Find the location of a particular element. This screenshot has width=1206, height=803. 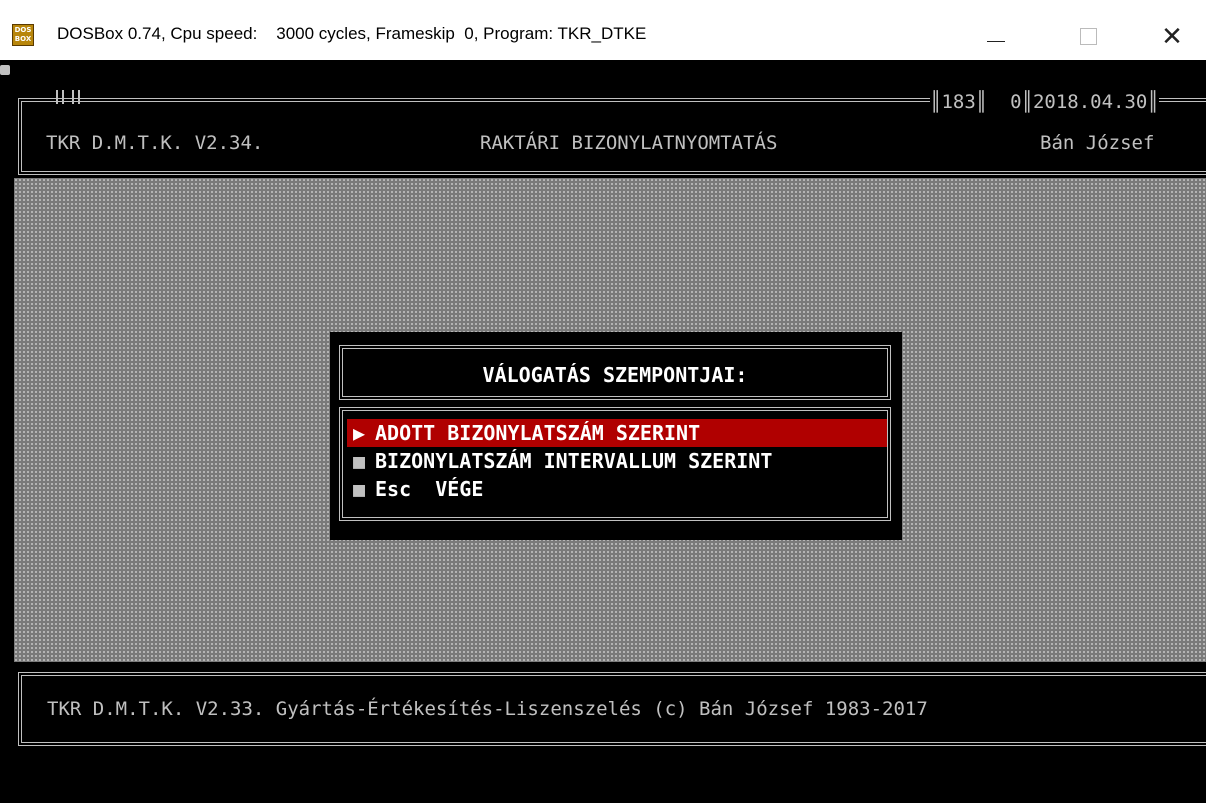

dosbox-app-icon: DOS BOX is located at coordinates (23, 35).